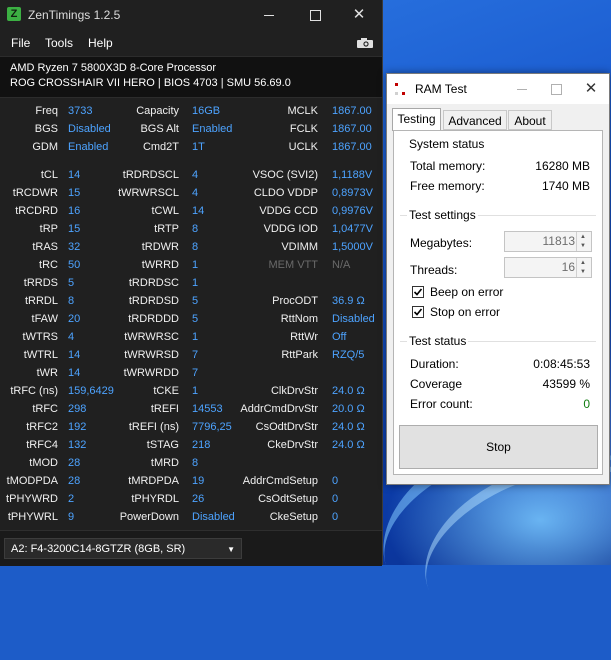 The height and width of the screenshot is (660, 611). What do you see at coordinates (42, 445) in the screenshot?
I see `timing-label: tRFC4` at bounding box center [42, 445].